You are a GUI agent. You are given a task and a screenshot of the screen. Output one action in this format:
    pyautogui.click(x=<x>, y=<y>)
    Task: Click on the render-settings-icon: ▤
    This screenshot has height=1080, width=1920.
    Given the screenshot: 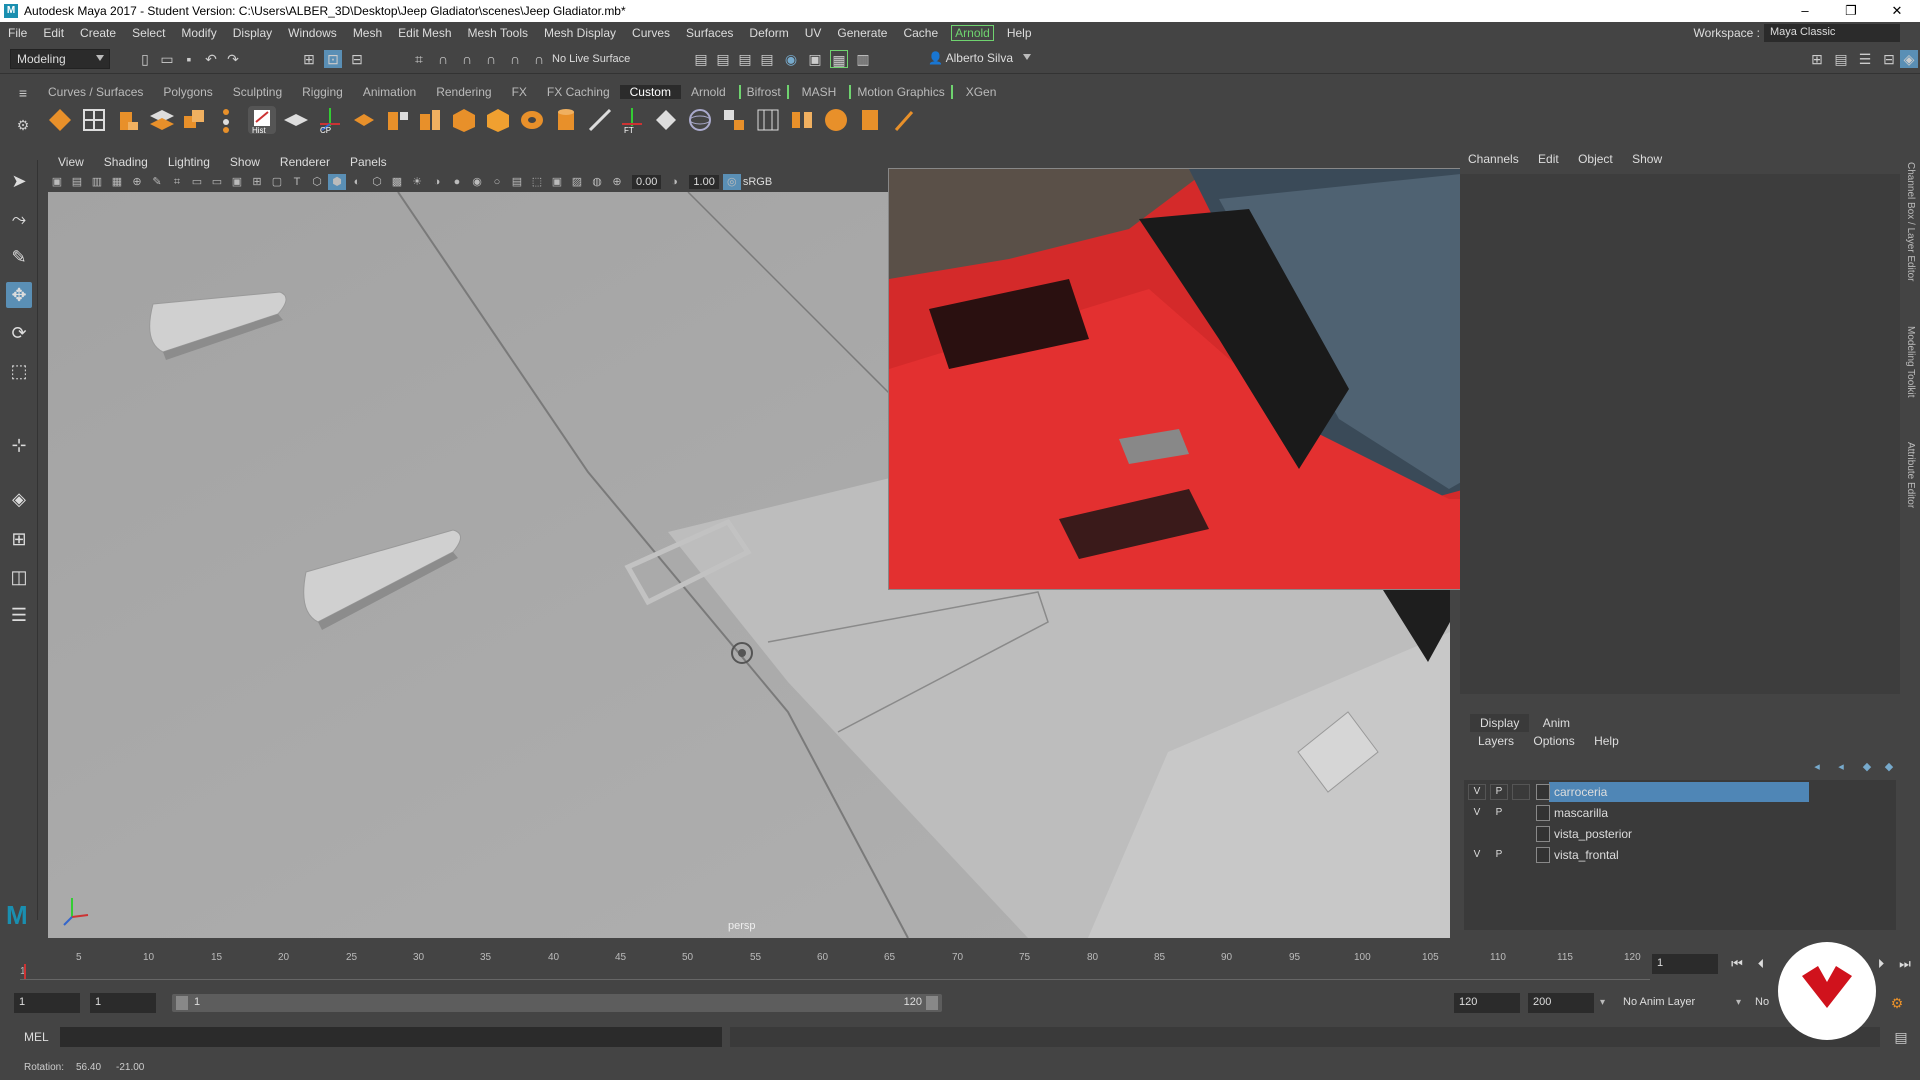 What is the action you would take?
    pyautogui.click(x=767, y=59)
    